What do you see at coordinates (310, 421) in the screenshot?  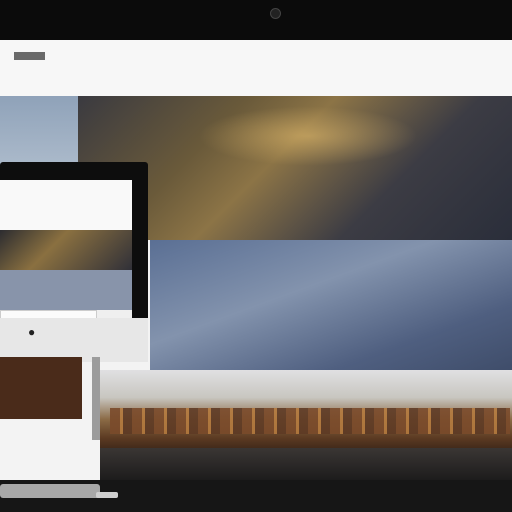 I see `photo-buildings` at bounding box center [310, 421].